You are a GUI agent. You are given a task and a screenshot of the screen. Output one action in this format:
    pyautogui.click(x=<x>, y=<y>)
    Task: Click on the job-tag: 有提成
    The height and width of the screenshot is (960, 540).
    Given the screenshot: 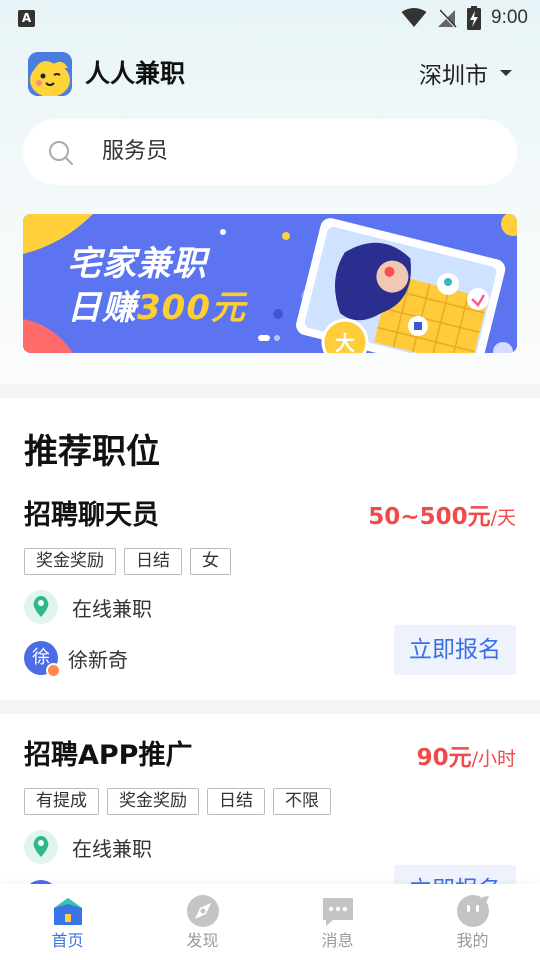 What is the action you would take?
    pyautogui.click(x=61, y=801)
    